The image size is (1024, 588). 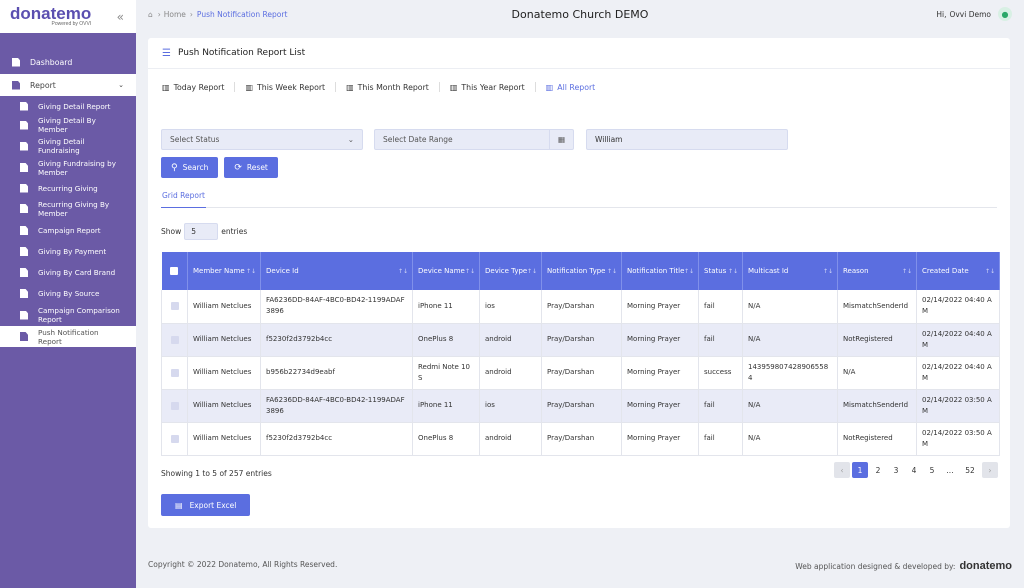 What do you see at coordinates (878, 470) in the screenshot?
I see `page-button-2: 2` at bounding box center [878, 470].